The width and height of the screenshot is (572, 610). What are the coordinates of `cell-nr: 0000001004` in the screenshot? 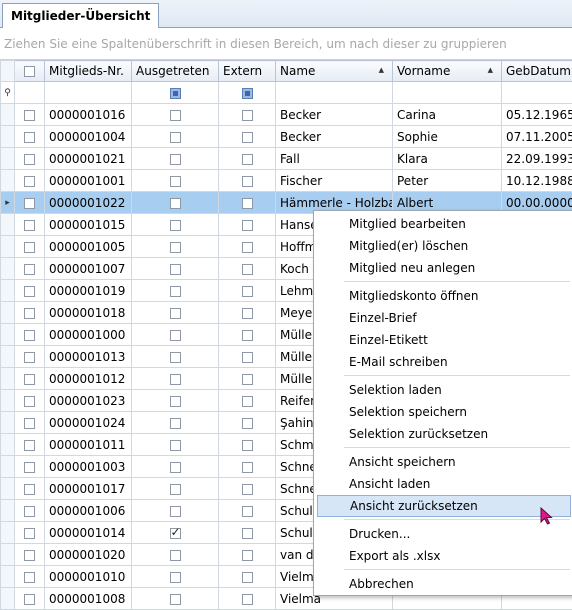 It's located at (88, 137).